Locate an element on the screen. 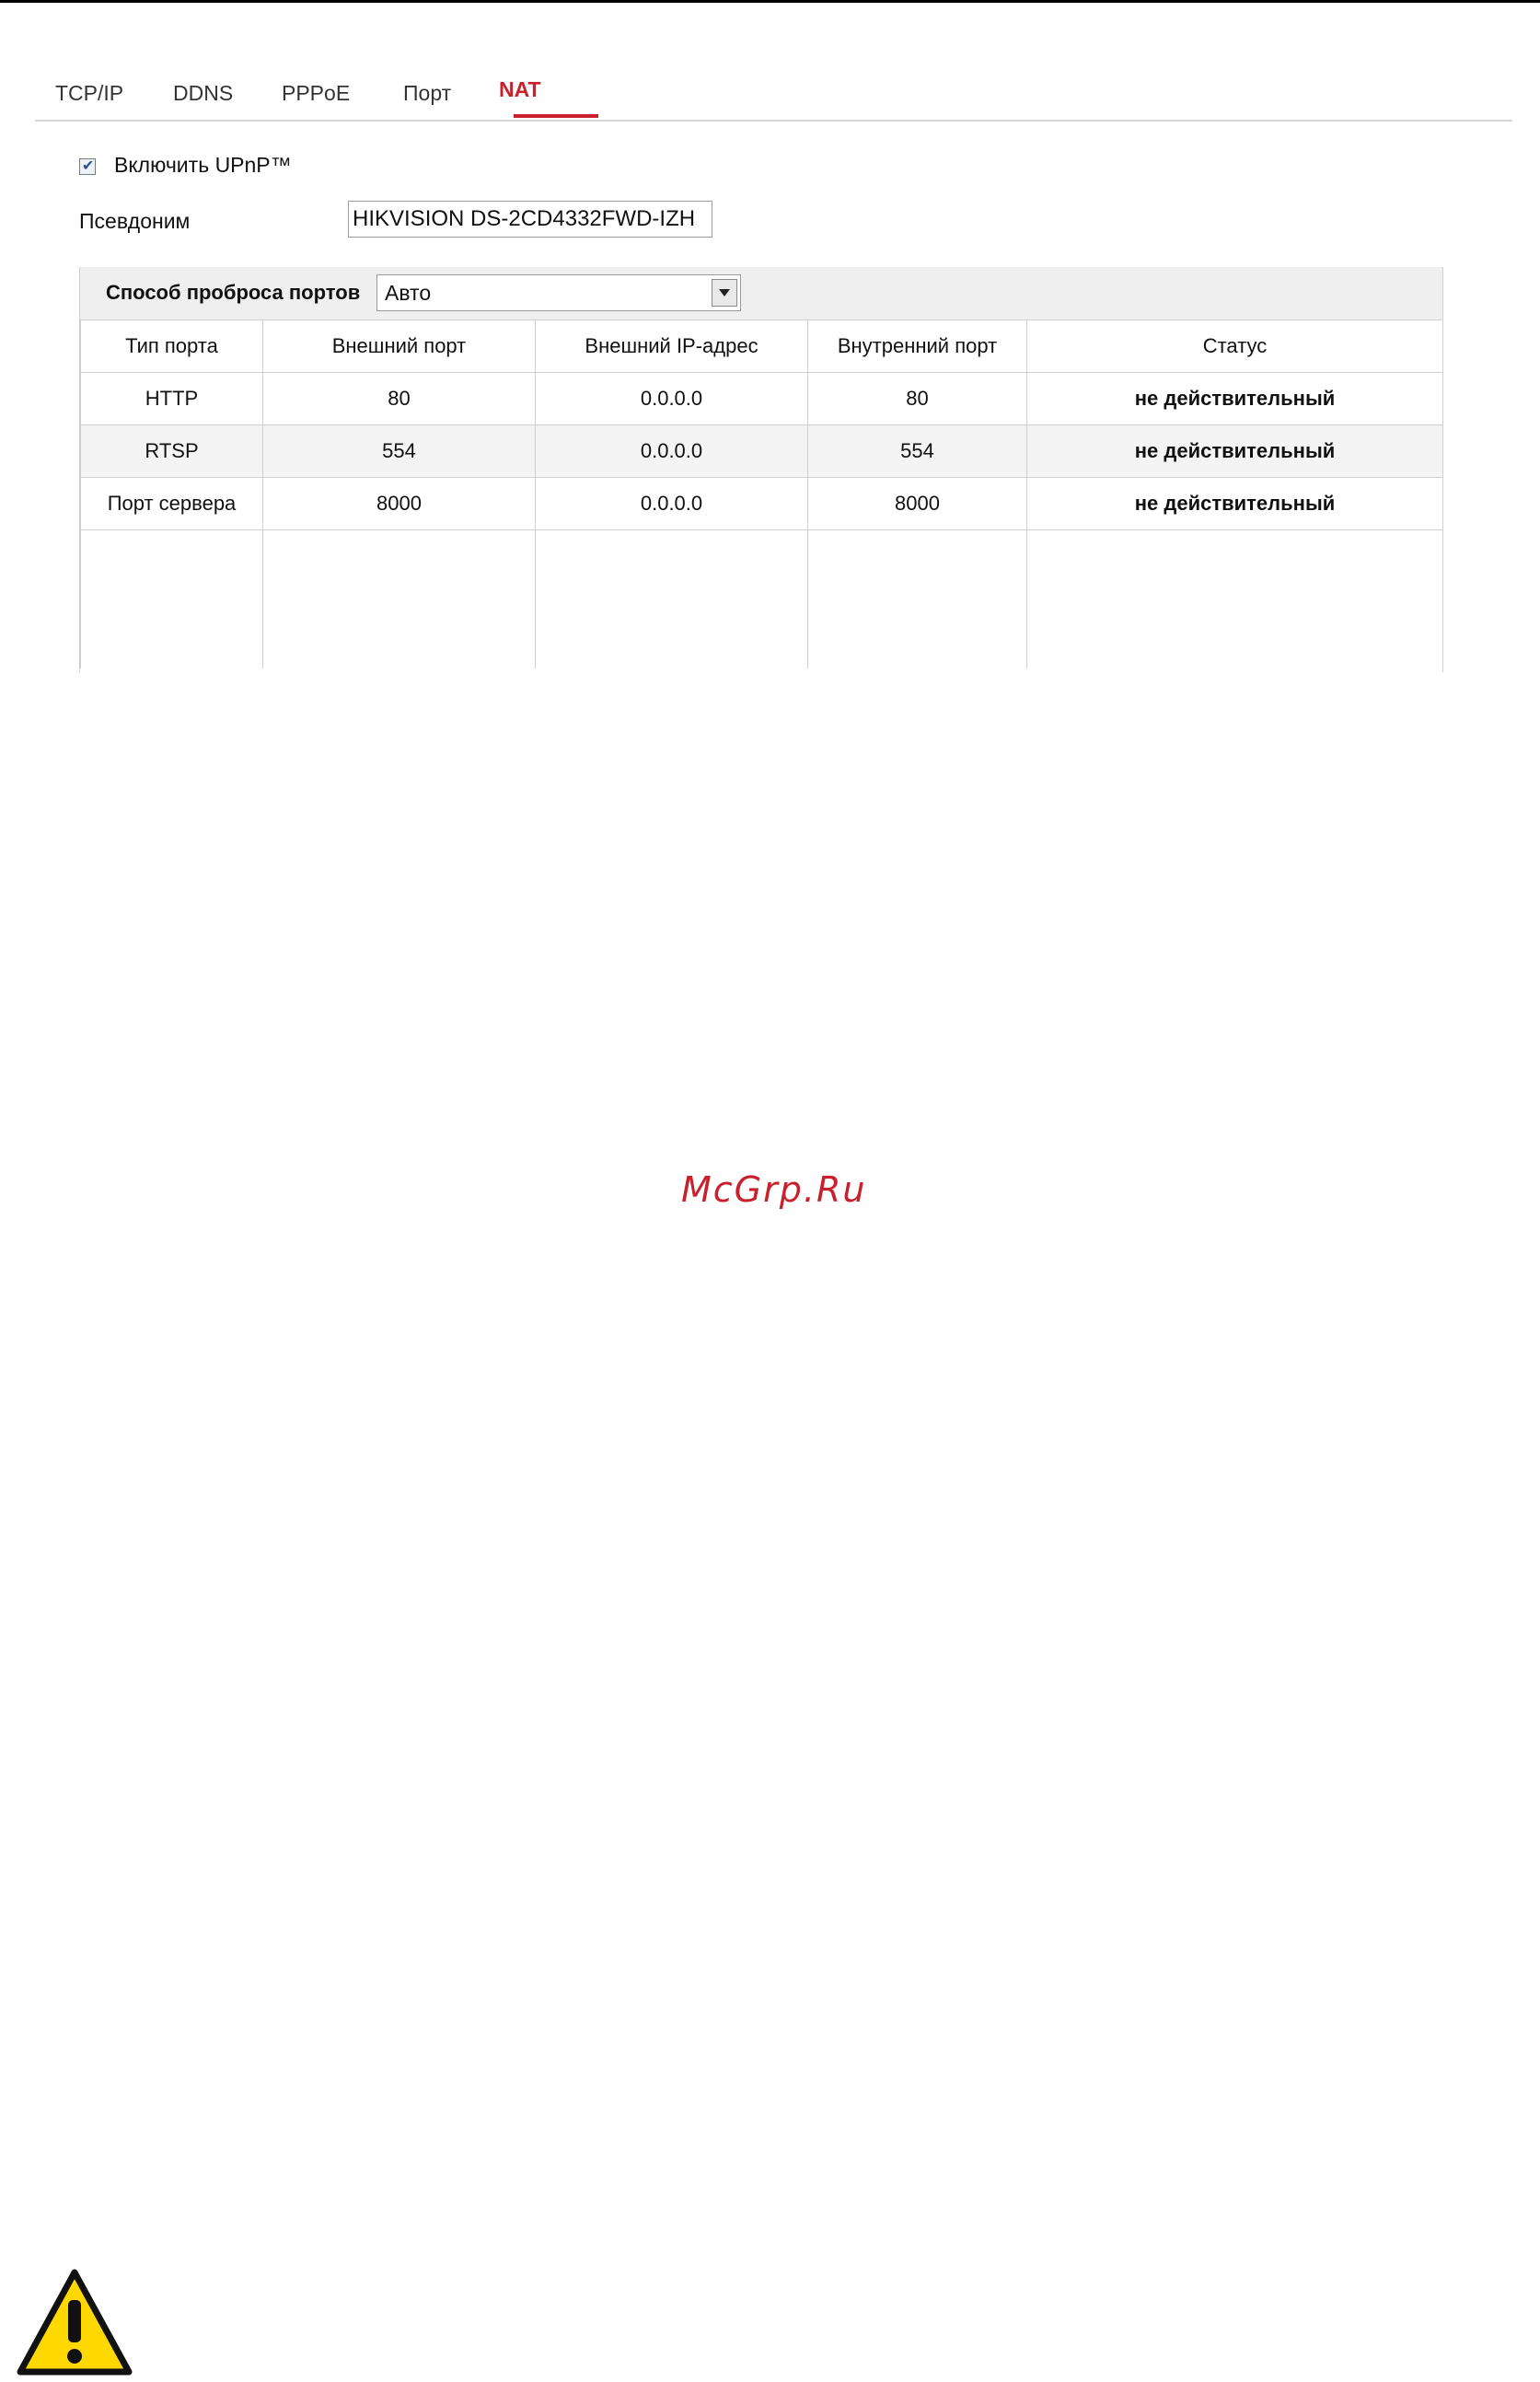  table-empty-row is located at coordinates (762, 598).